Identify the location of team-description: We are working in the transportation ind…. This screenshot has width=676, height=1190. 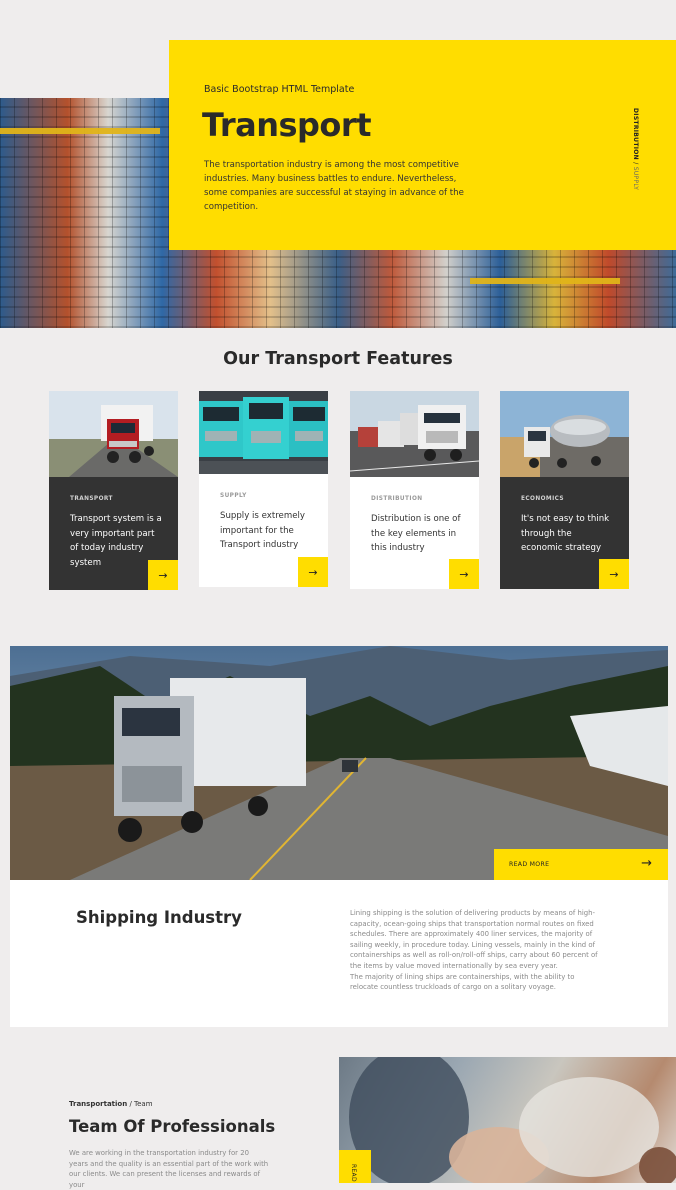
(169, 1169).